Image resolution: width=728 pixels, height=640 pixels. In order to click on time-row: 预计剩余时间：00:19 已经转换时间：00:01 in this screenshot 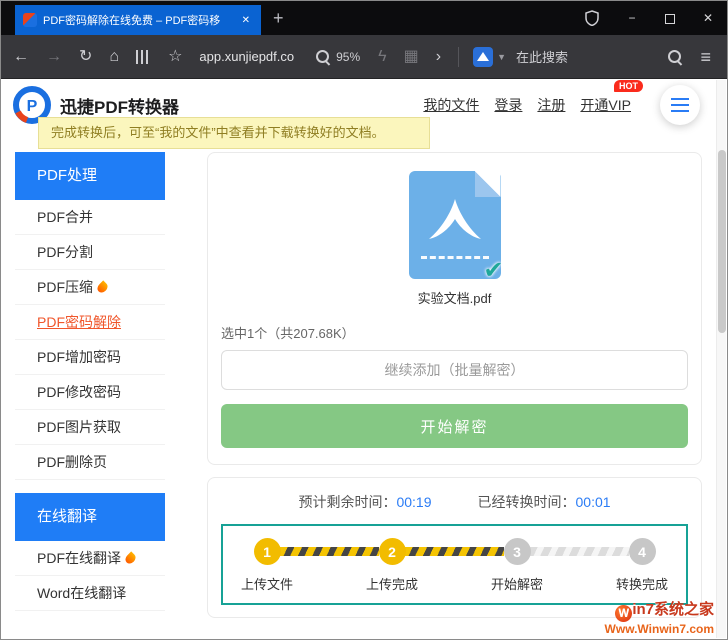, I will do `click(454, 502)`.